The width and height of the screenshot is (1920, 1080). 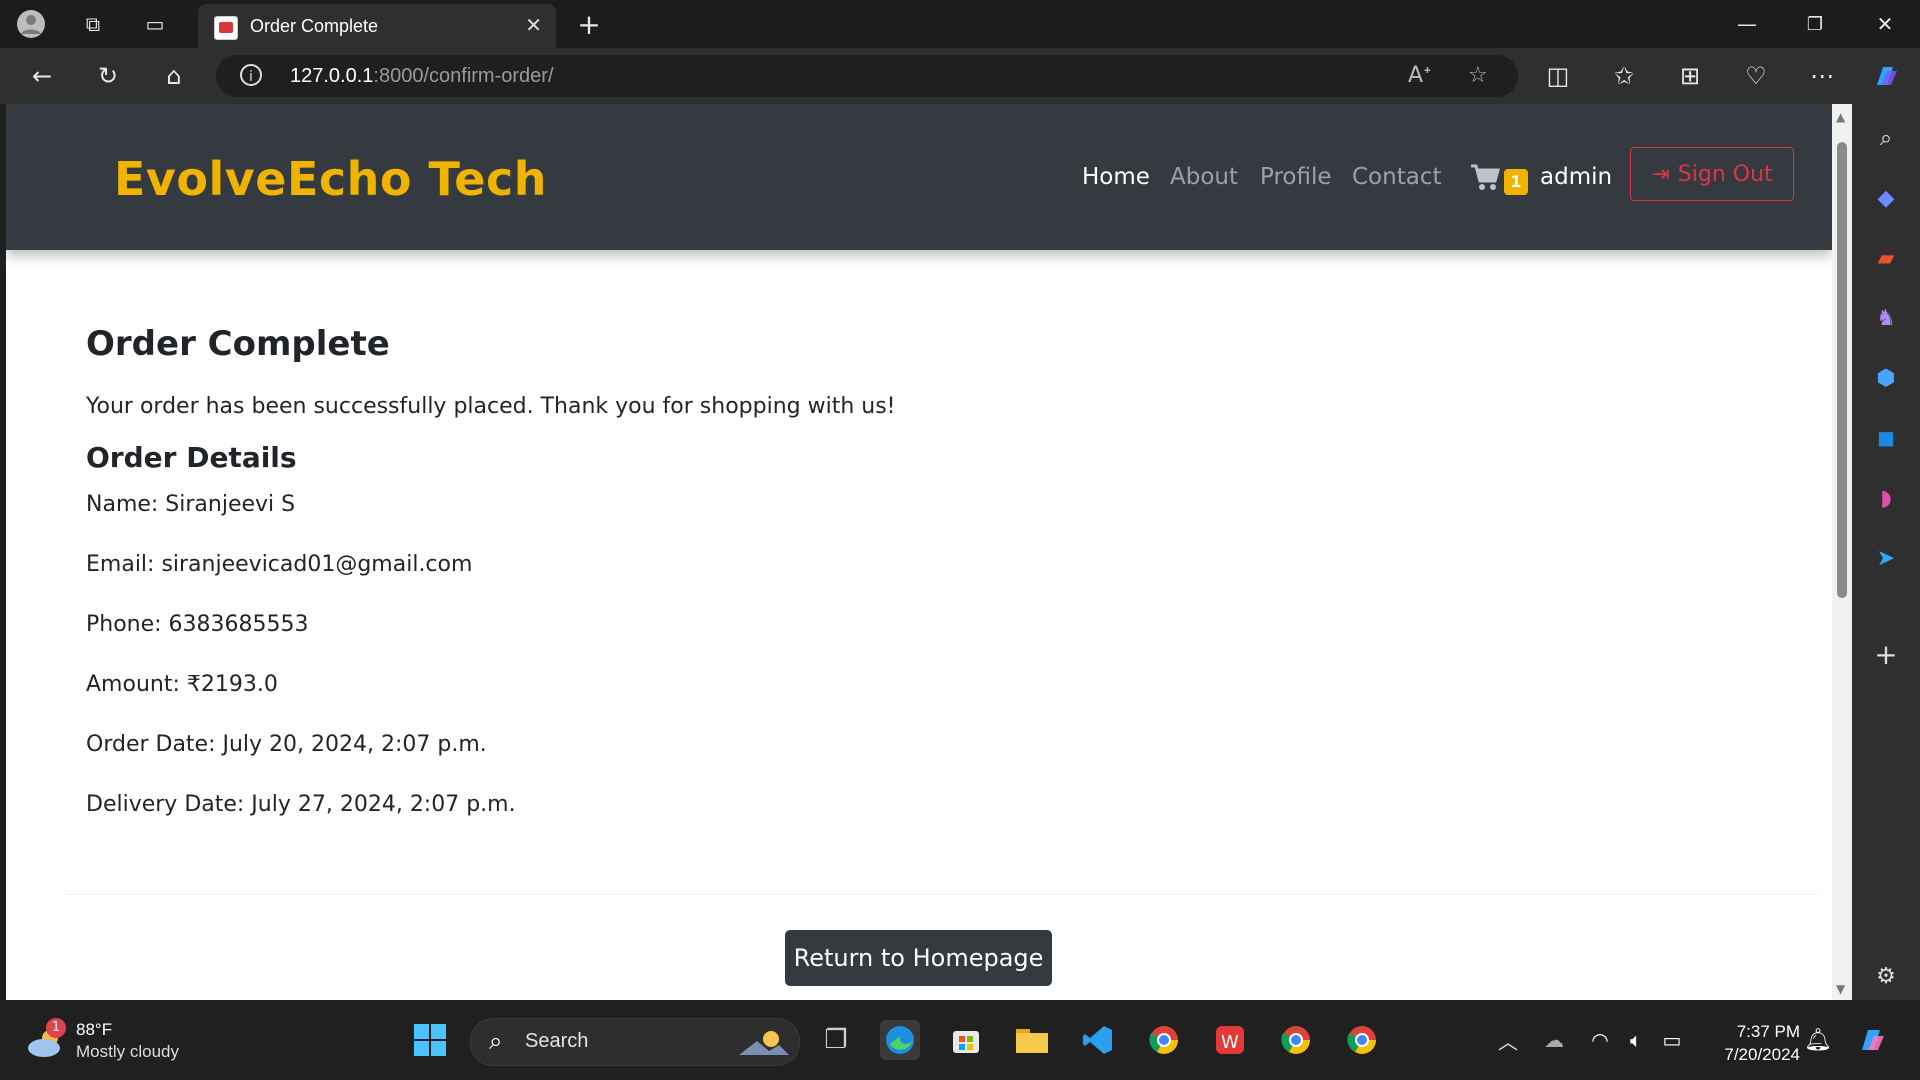 What do you see at coordinates (279, 564) in the screenshot?
I see `detail-email: Email: siranjeevicad01@gmail.com` at bounding box center [279, 564].